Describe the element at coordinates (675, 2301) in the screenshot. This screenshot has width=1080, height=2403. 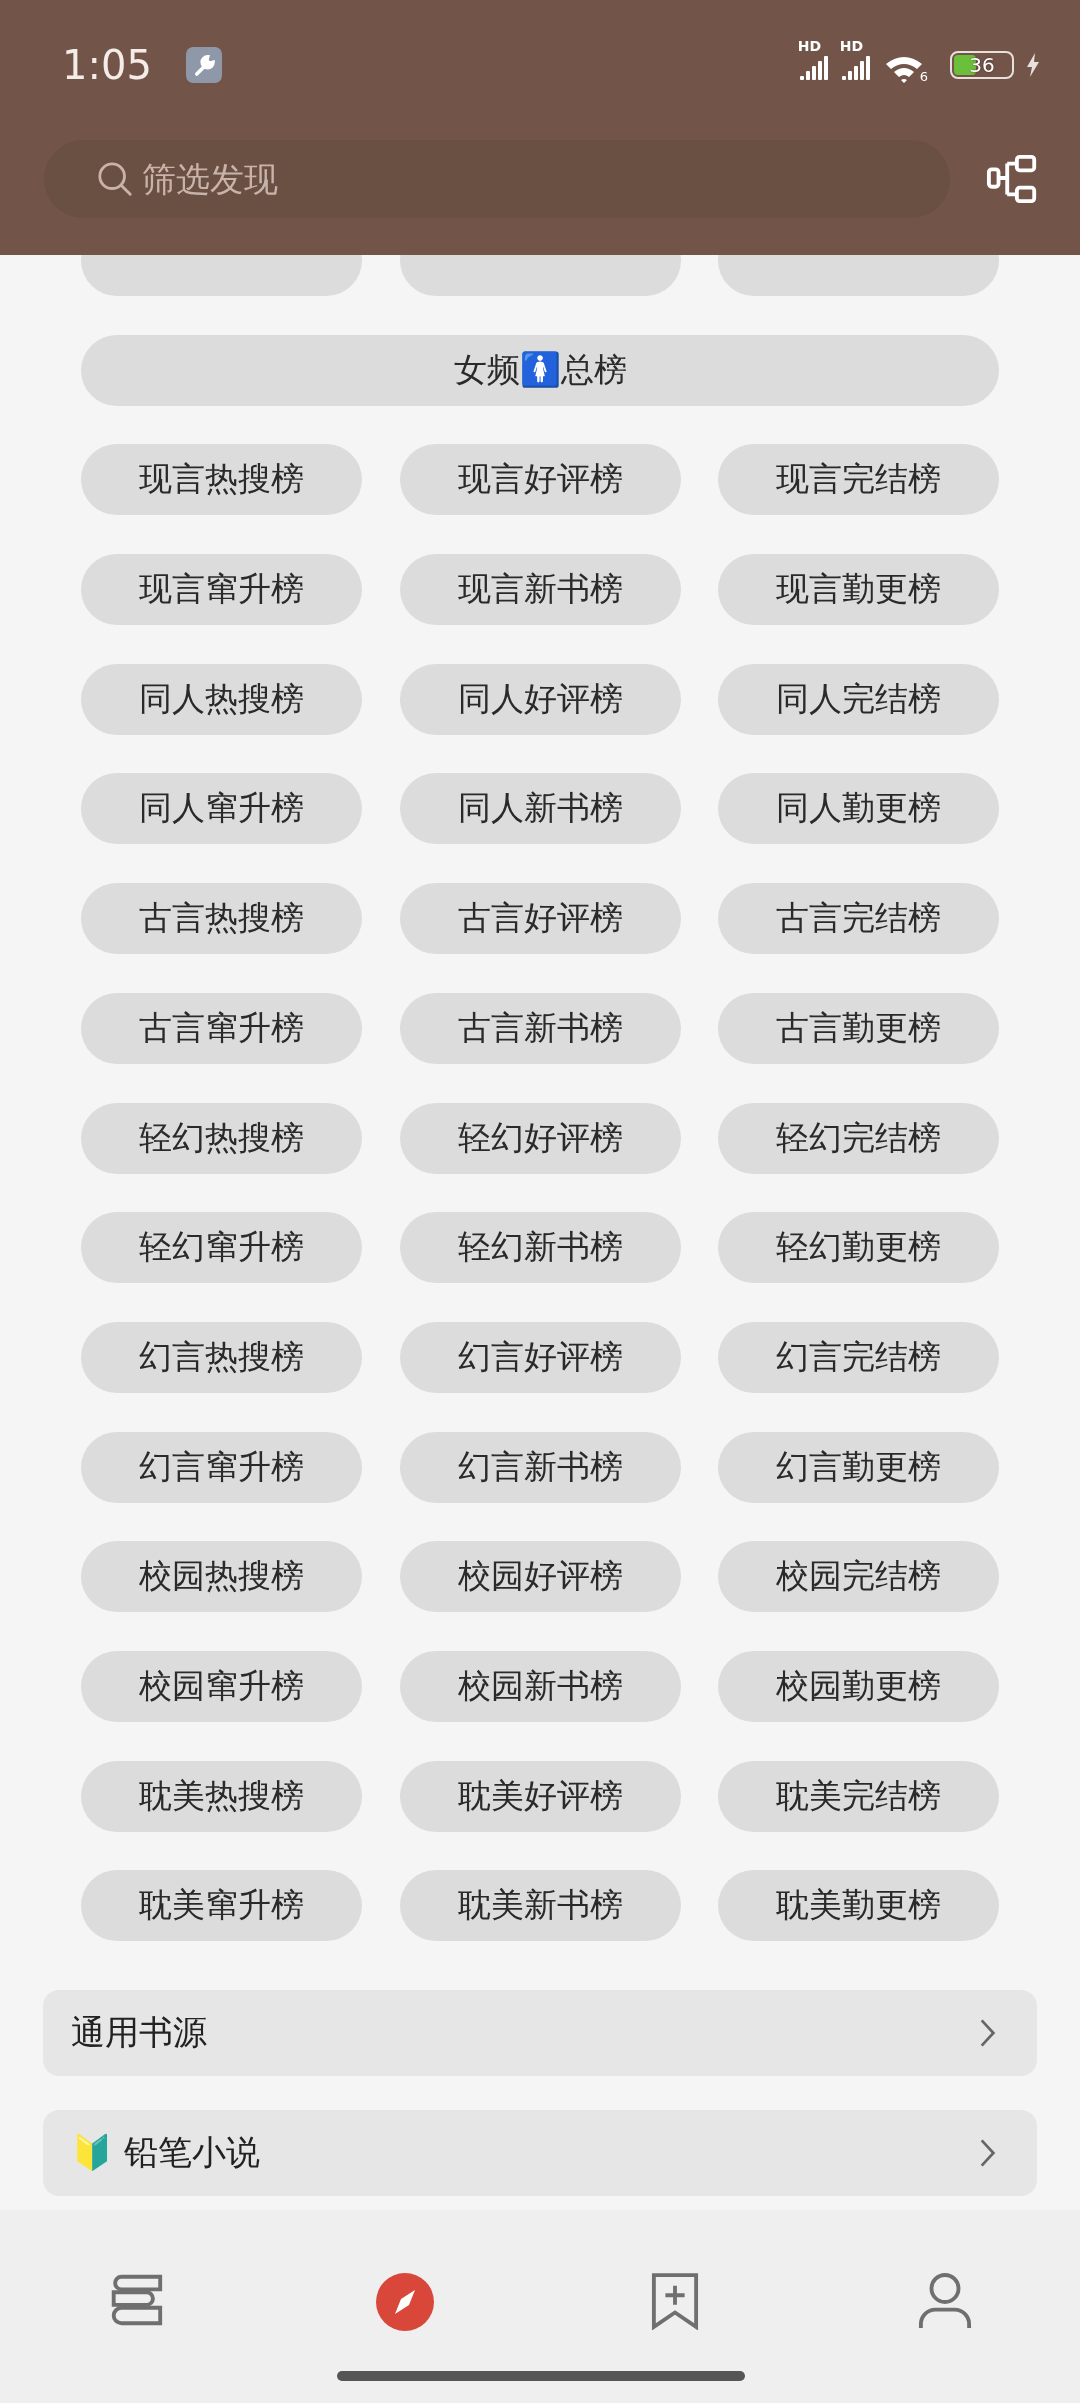
I see `bookmark-add-icon` at that location.